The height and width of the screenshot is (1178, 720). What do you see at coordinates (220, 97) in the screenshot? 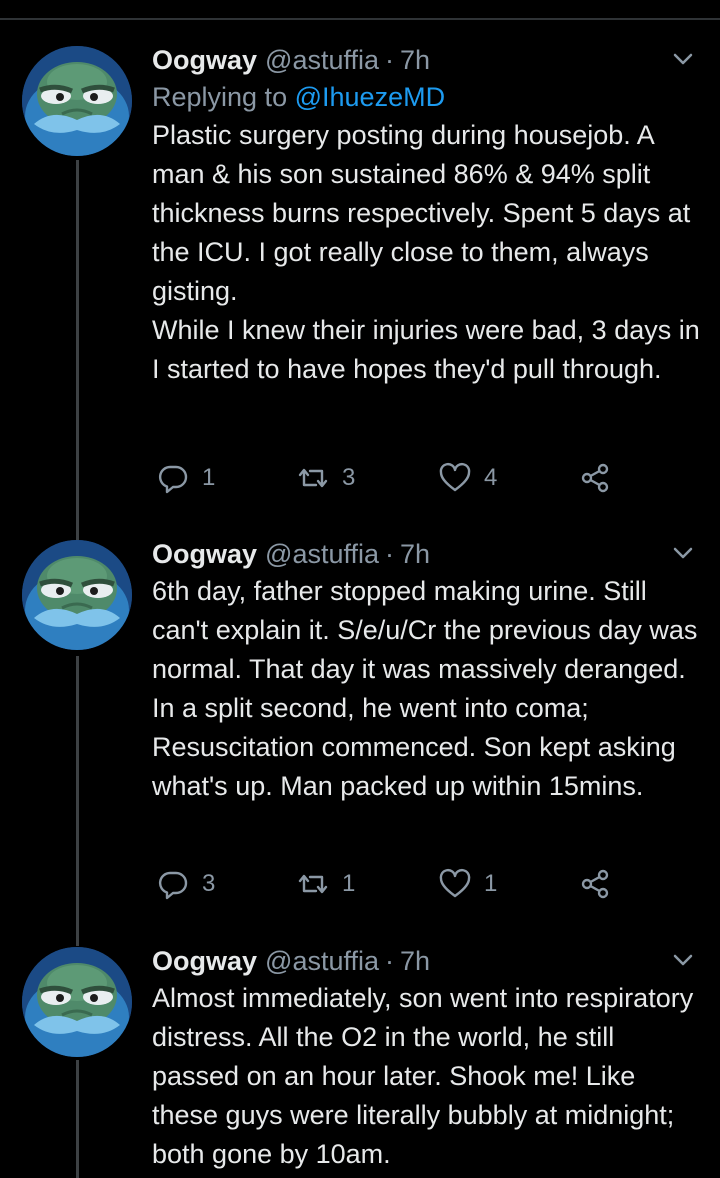
I see `replying-to-label: Replying to` at bounding box center [220, 97].